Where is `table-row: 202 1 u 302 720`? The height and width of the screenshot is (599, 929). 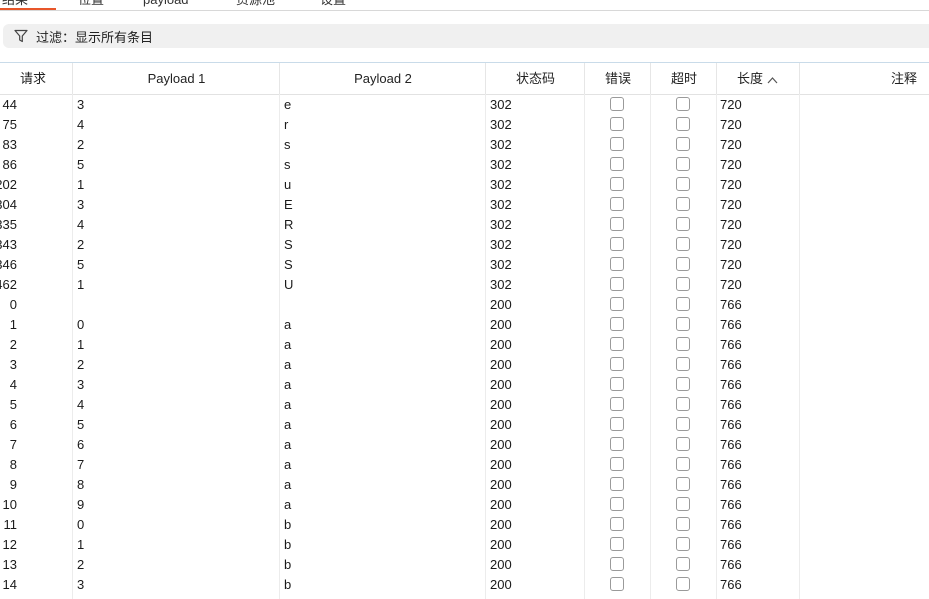
table-row: 202 1 u 302 720 is located at coordinates (464, 185).